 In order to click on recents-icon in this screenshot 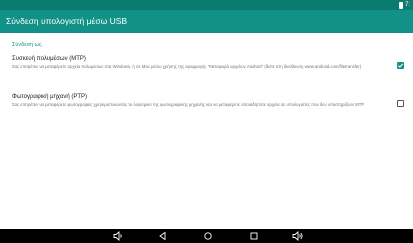, I will do `click(254, 236)`.